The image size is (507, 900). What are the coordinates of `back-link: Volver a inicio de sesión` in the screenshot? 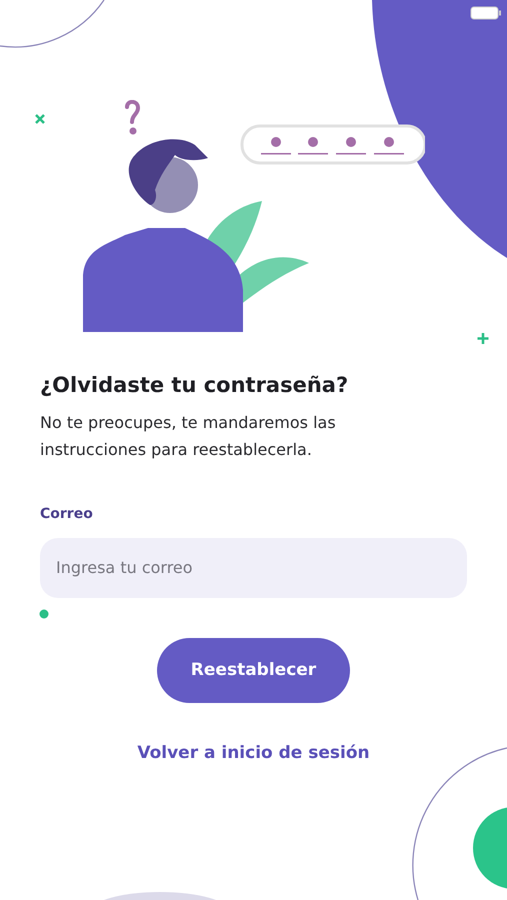 It's located at (253, 752).